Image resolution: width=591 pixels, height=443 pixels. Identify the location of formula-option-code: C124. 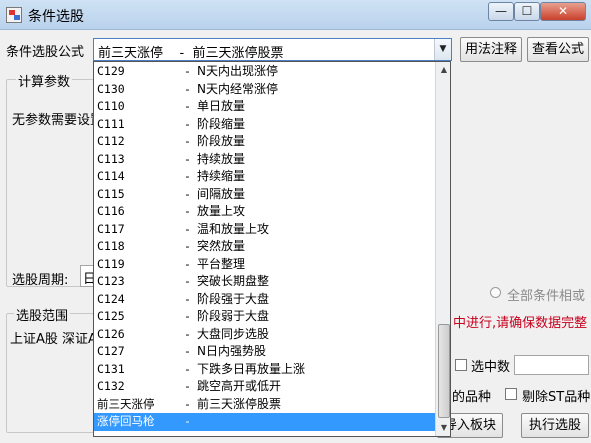
(111, 298).